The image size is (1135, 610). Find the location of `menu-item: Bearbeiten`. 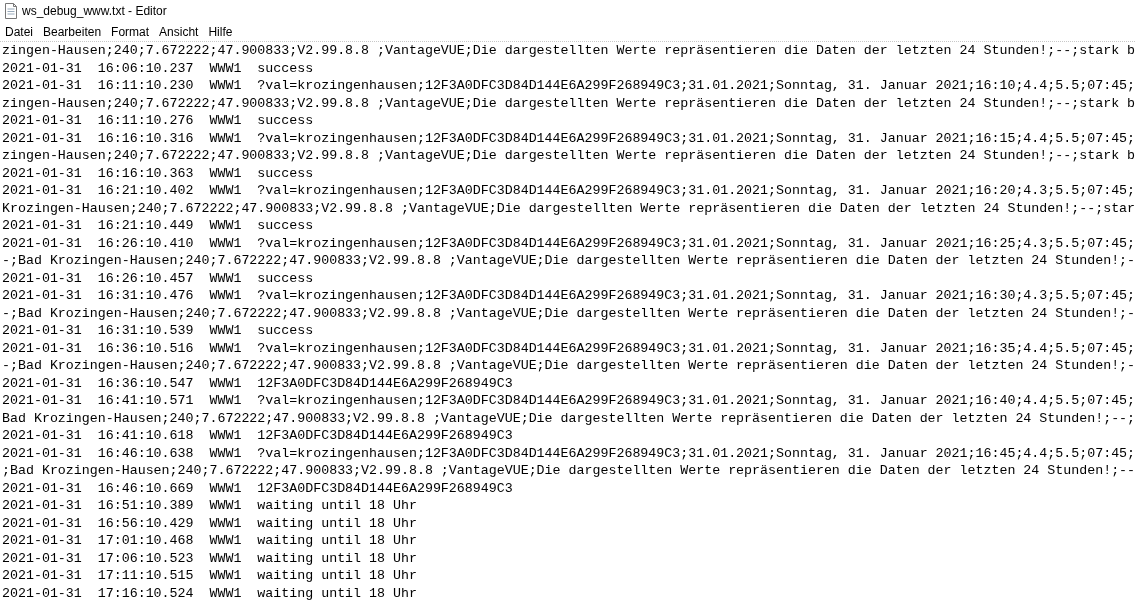

menu-item: Bearbeiten is located at coordinates (72, 31).